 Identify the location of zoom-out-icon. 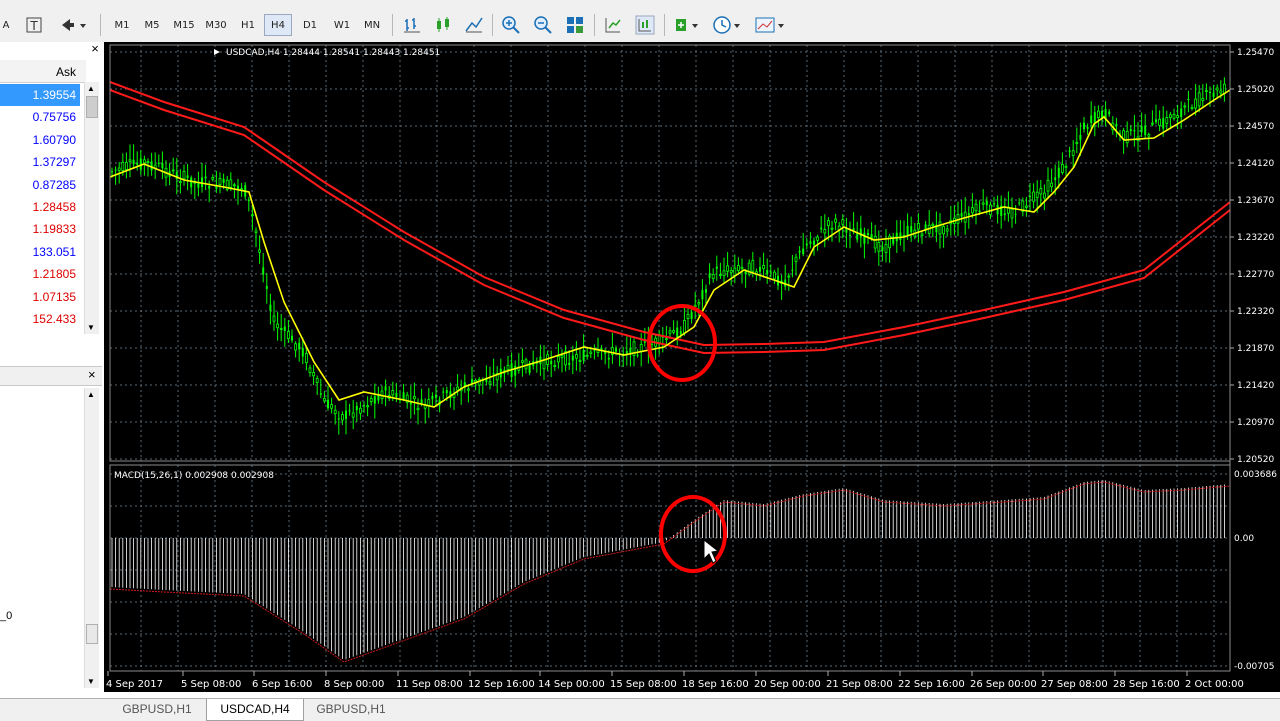
(543, 25).